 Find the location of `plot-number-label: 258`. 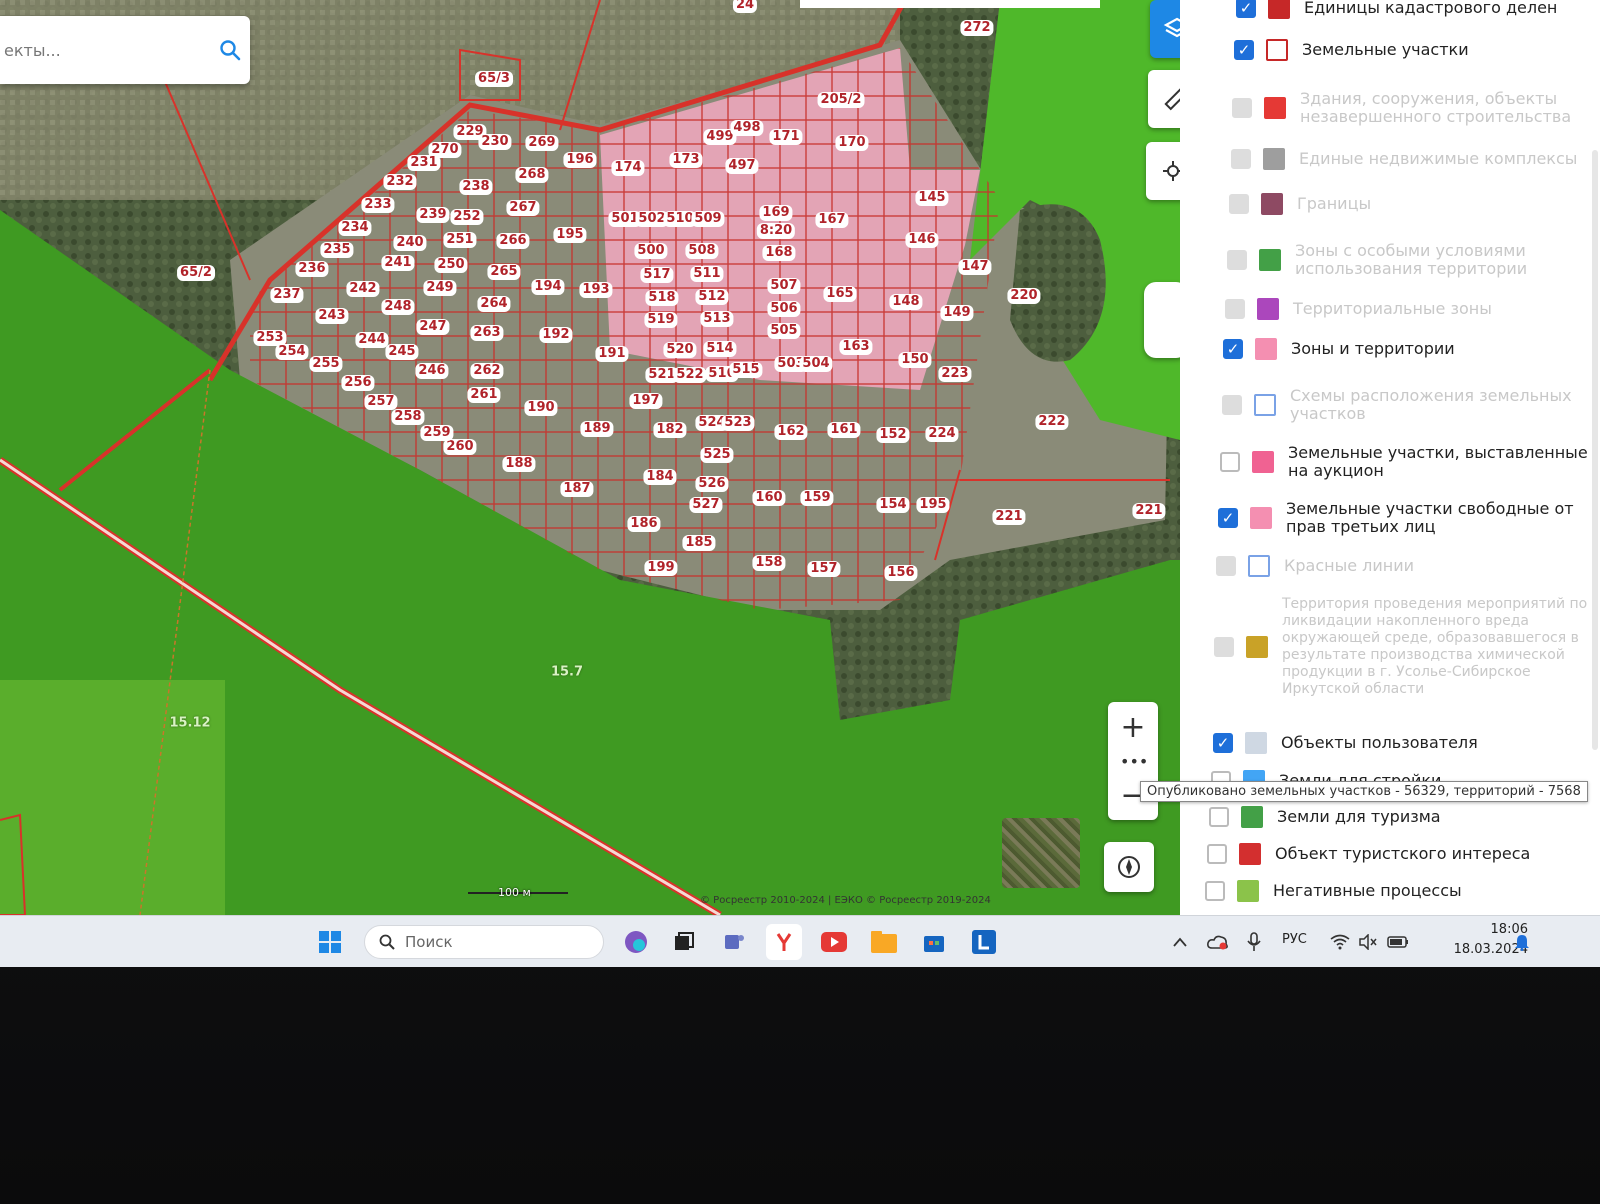

plot-number-label: 258 is located at coordinates (408, 417).